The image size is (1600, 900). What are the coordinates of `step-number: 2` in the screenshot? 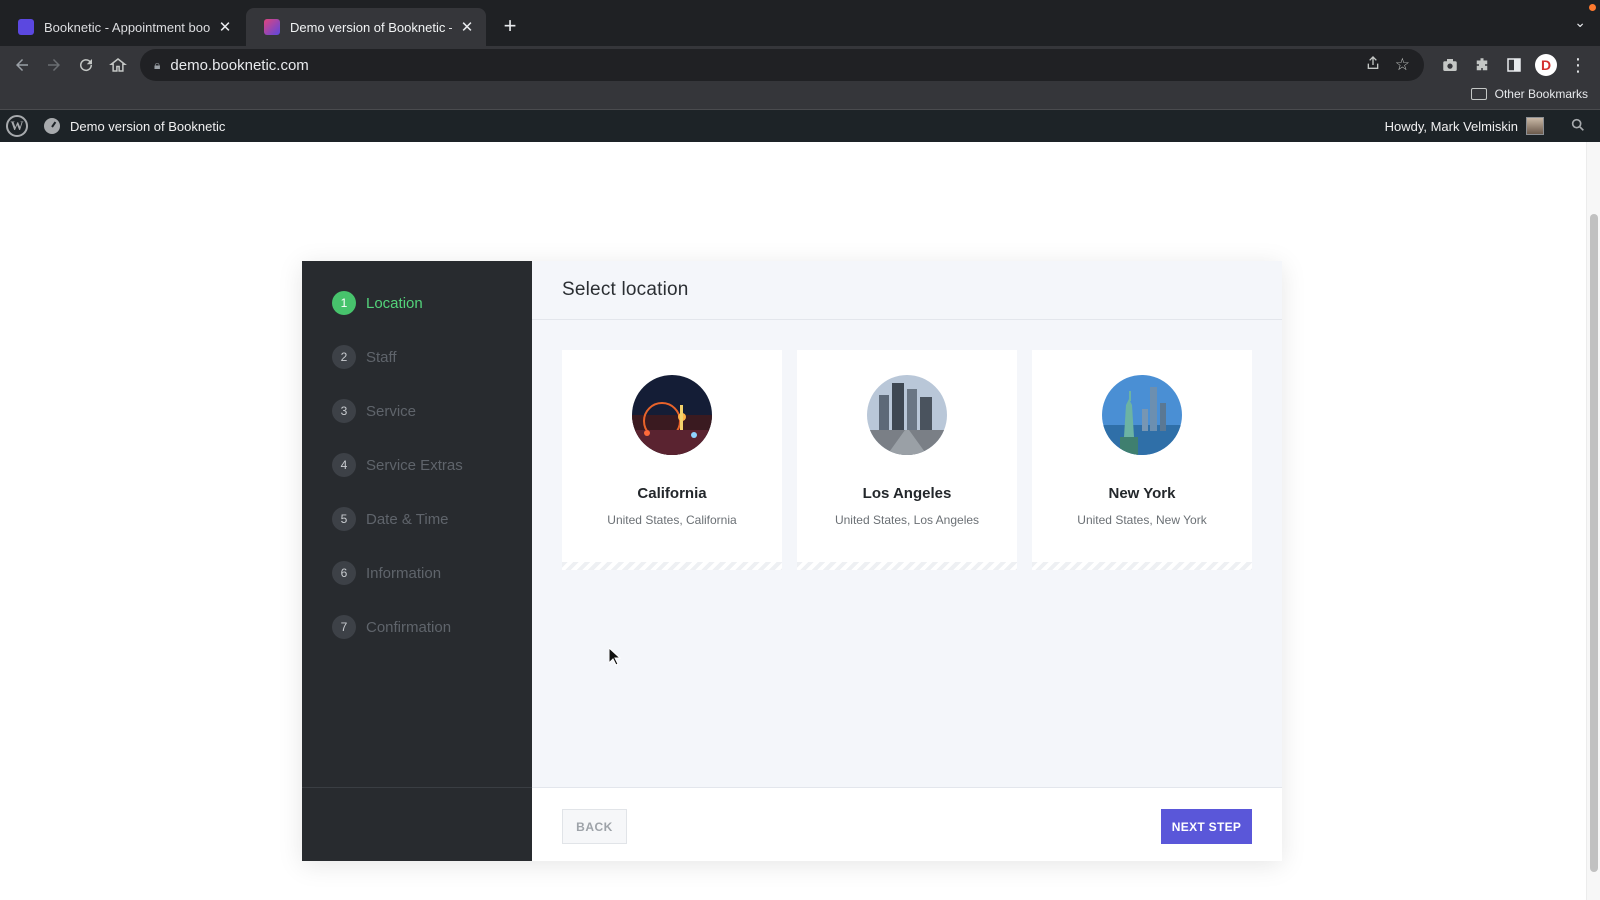 It's located at (344, 357).